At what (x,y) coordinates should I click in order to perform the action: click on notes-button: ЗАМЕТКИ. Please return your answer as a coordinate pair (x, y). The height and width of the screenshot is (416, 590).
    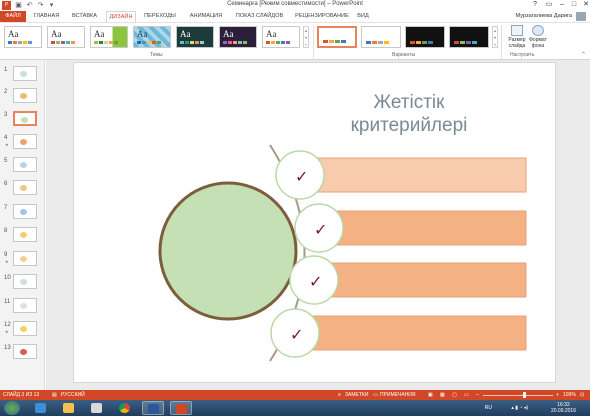
    Looking at the image, I should click on (356, 395).